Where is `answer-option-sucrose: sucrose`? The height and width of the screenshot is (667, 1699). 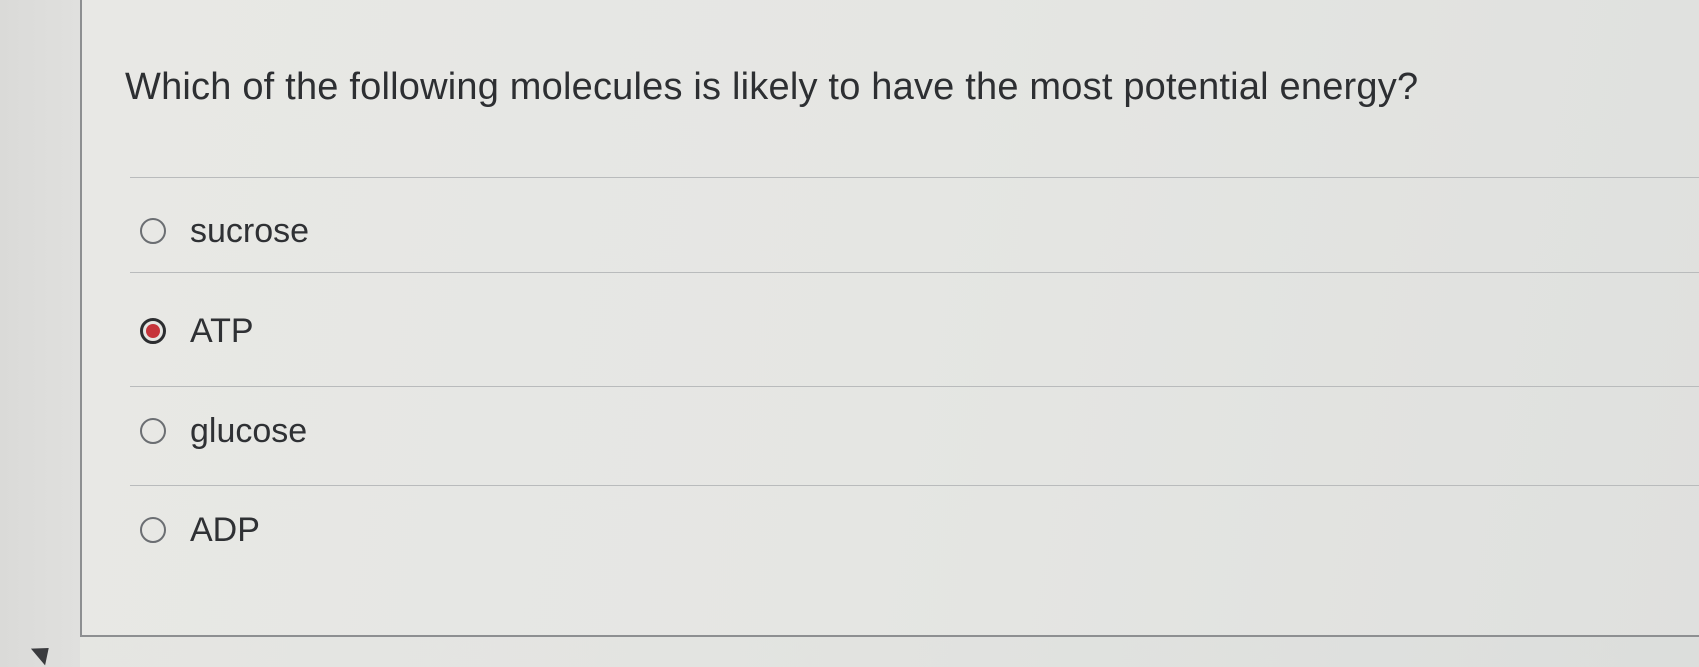
answer-option-sucrose: sucrose is located at coordinates (224, 231).